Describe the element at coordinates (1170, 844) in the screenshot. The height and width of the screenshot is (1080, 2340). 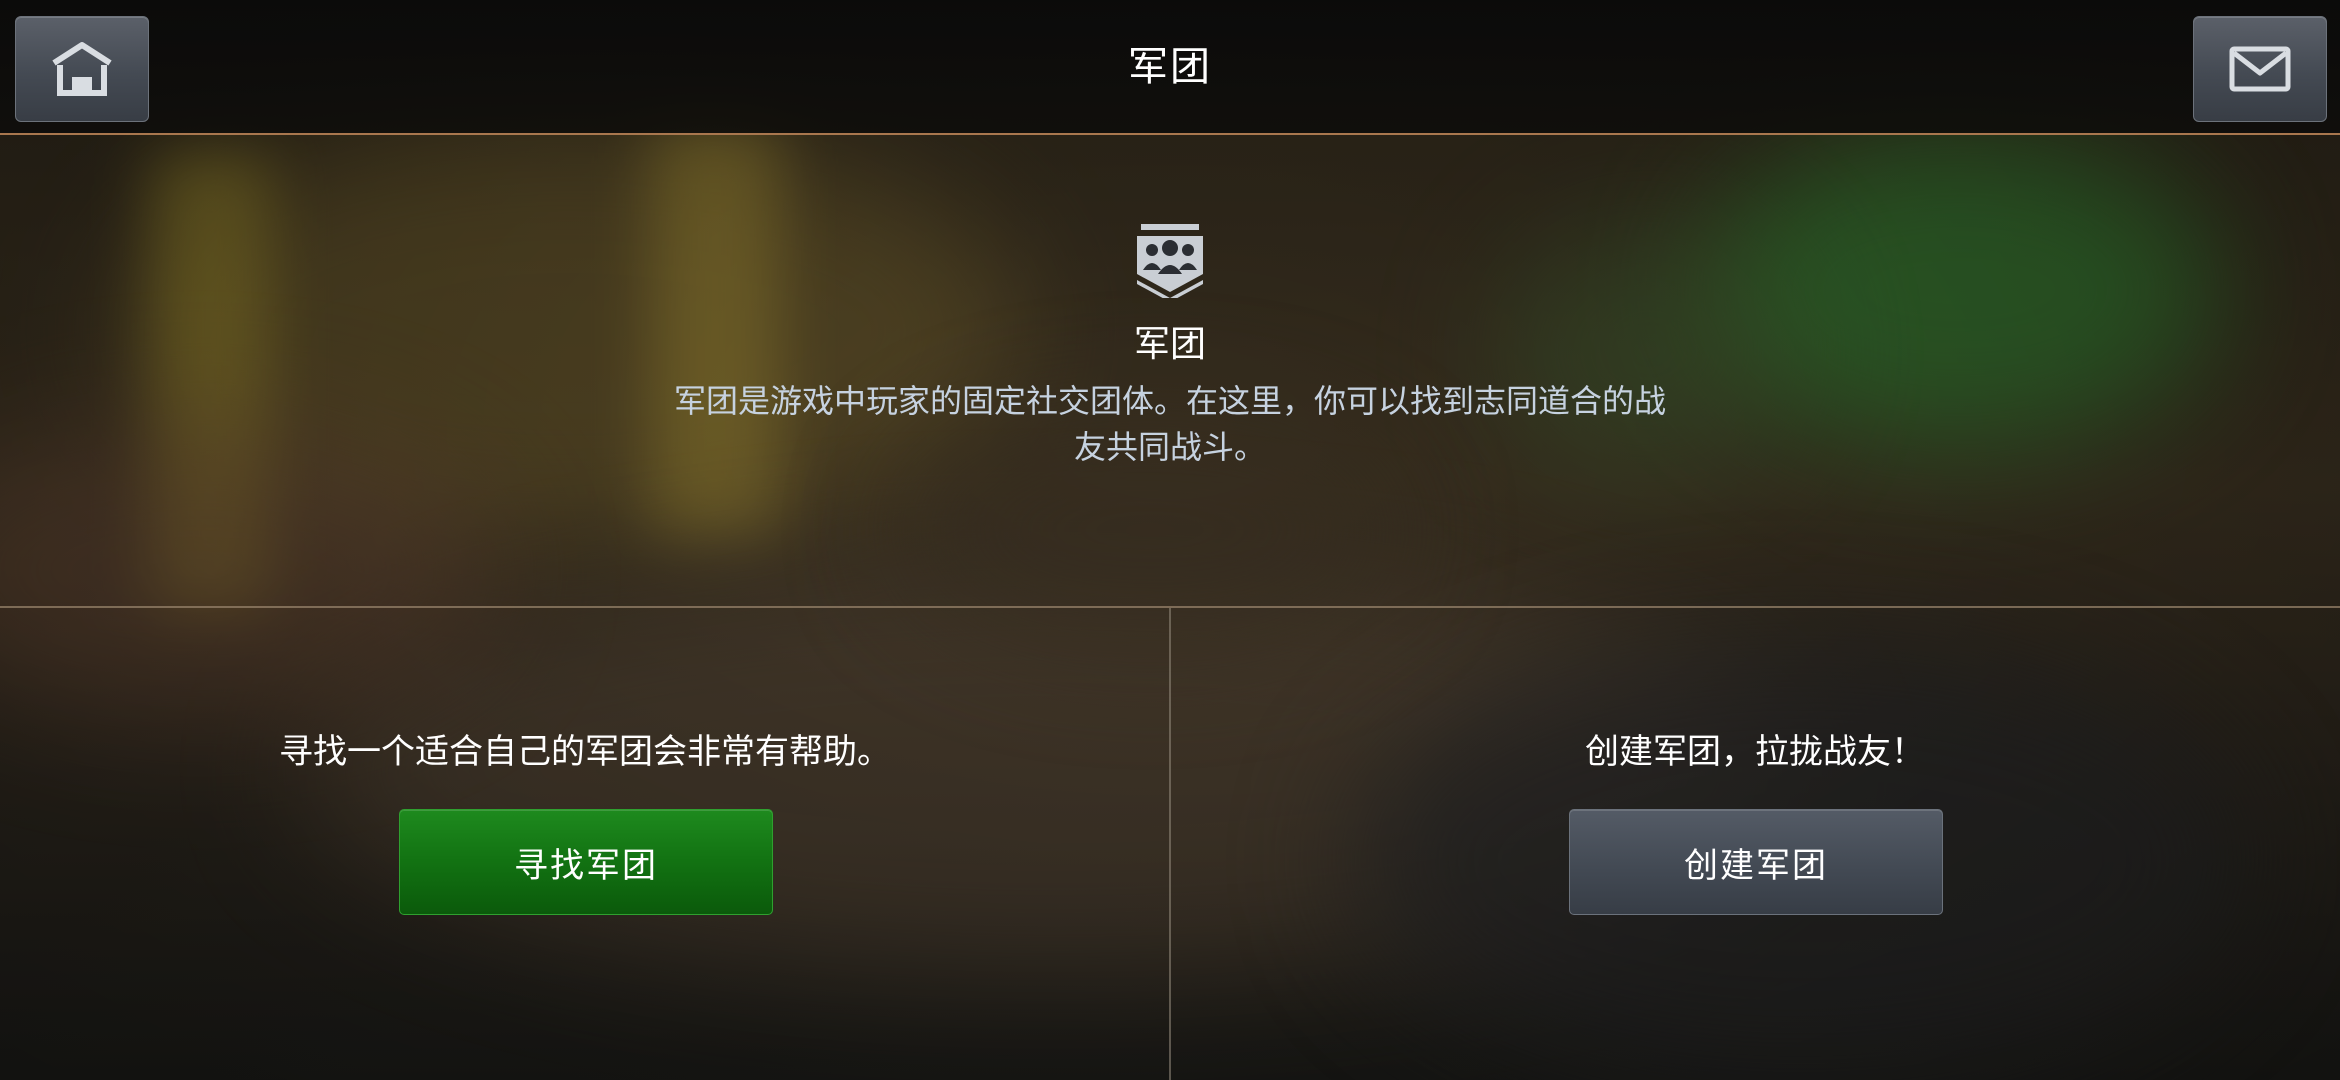
I see `vertical-divider` at that location.